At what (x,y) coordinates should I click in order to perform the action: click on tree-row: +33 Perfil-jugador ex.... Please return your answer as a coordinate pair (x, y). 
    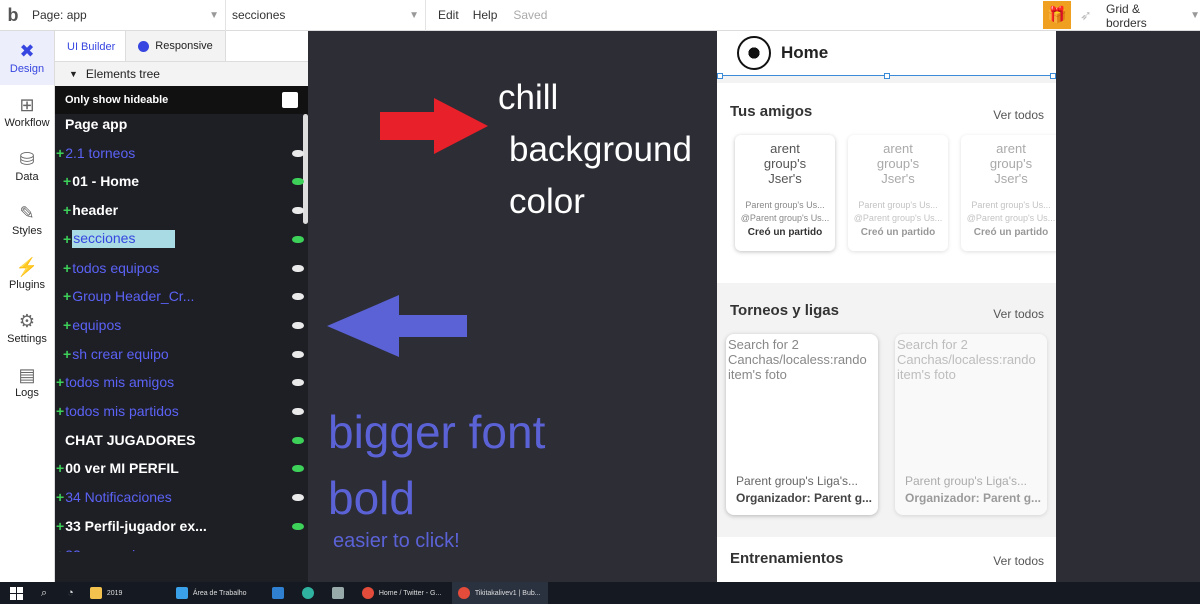
    Looking at the image, I should click on (181, 526).